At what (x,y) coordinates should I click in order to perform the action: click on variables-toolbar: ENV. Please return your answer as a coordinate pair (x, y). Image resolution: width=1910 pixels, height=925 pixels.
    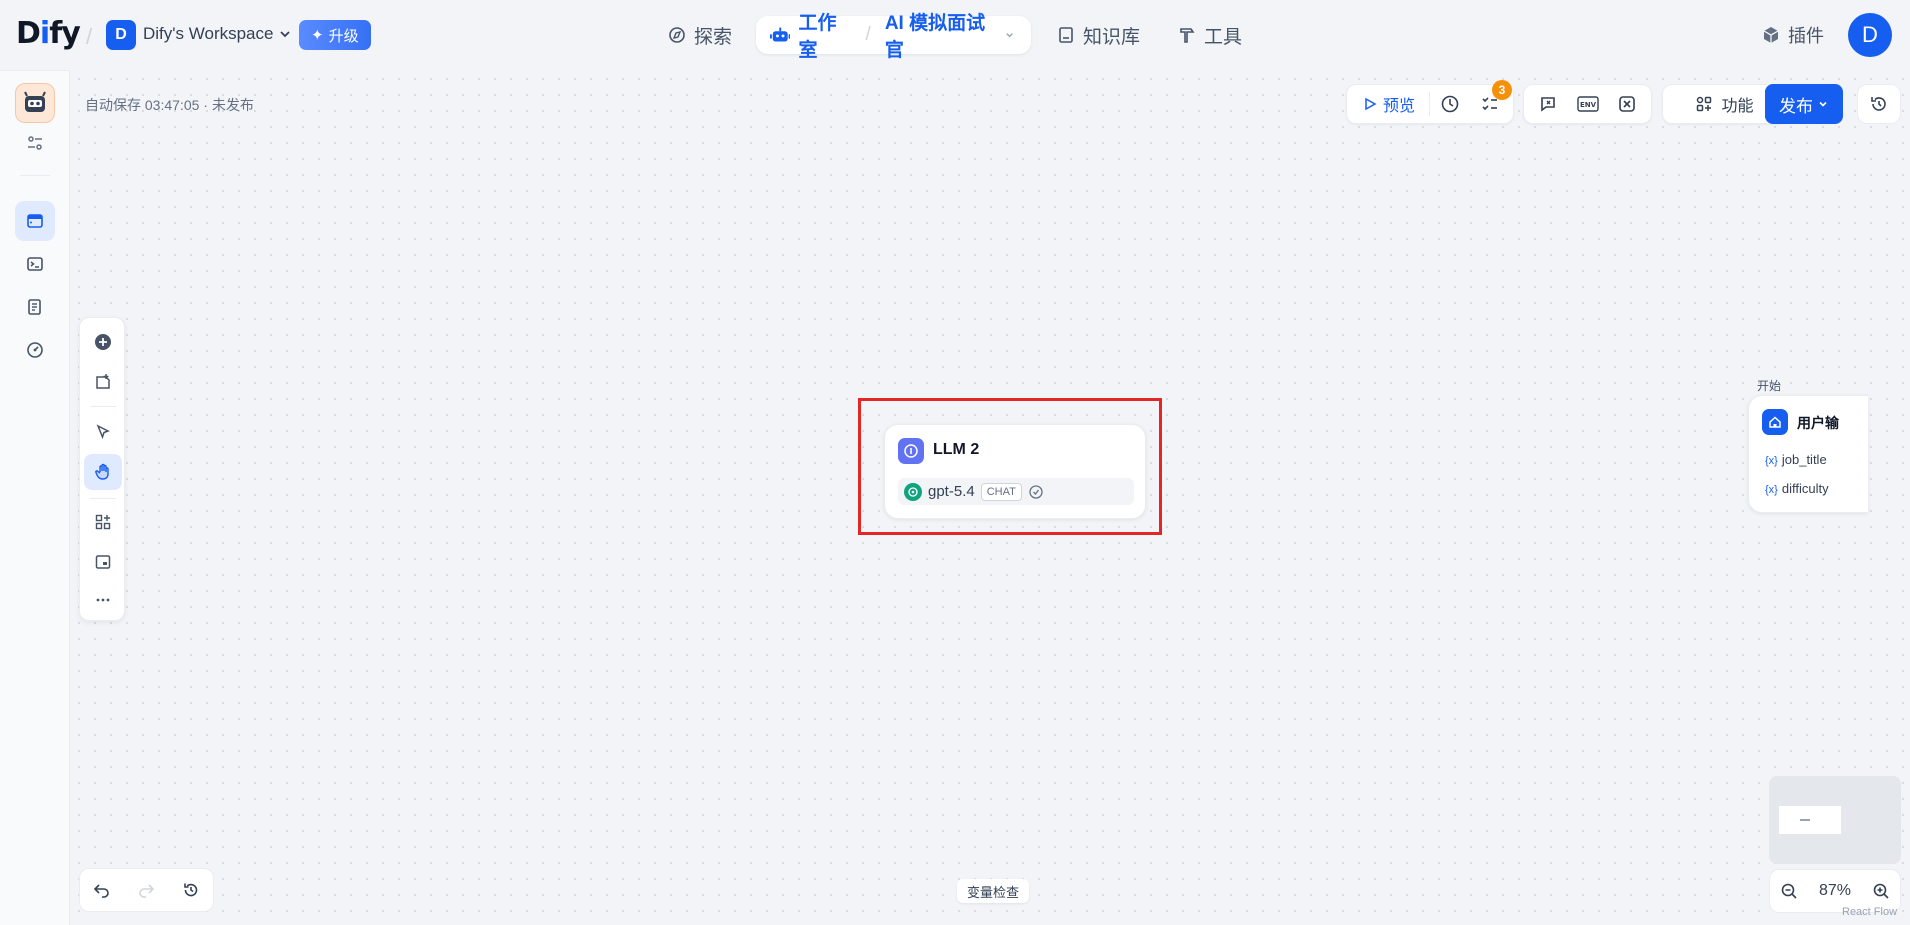
    Looking at the image, I should click on (1587, 104).